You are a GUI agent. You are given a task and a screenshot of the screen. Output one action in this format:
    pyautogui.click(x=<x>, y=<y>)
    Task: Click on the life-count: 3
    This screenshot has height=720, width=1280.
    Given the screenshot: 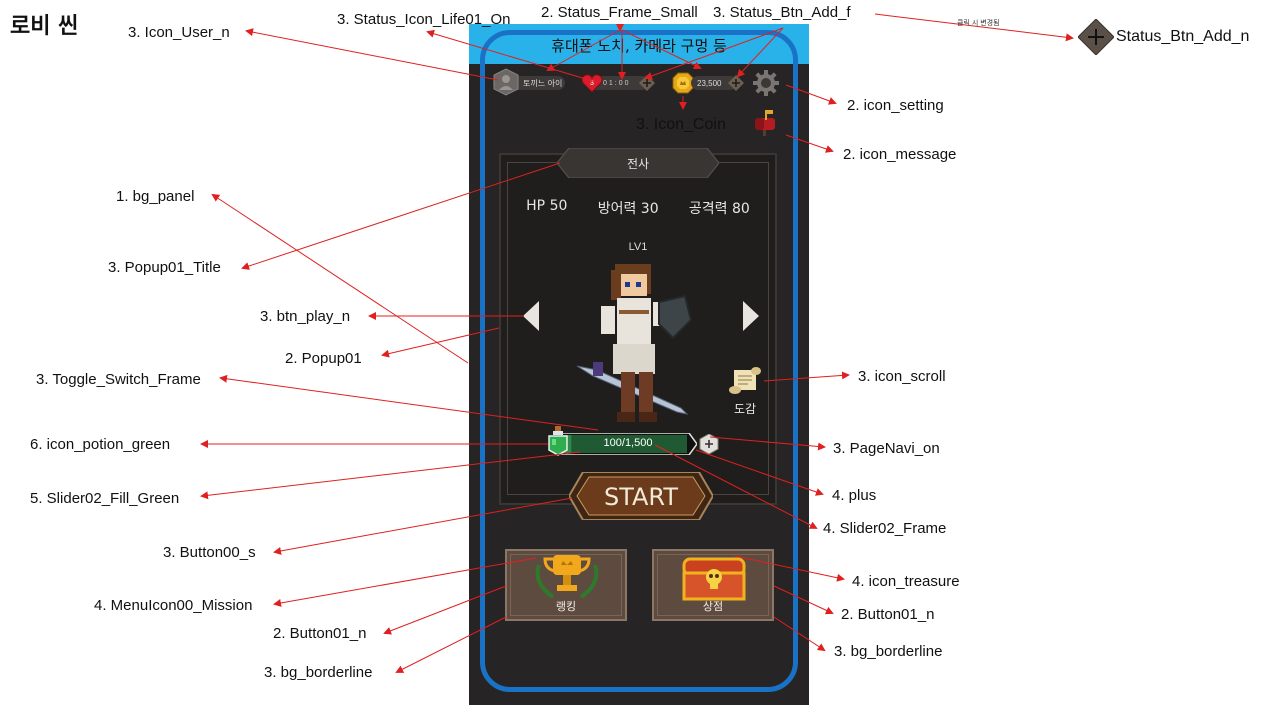 What is the action you would take?
    pyautogui.click(x=592, y=83)
    